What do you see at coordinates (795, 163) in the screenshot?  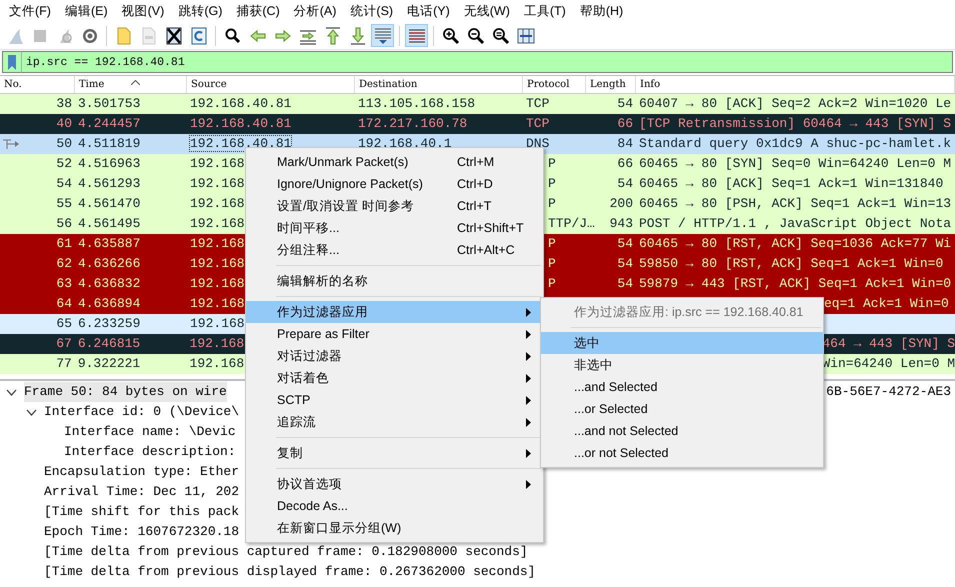 I see `table-cell: 60465 → 80 [SYN] Seq=0 Win=64240 Len=0 M` at bounding box center [795, 163].